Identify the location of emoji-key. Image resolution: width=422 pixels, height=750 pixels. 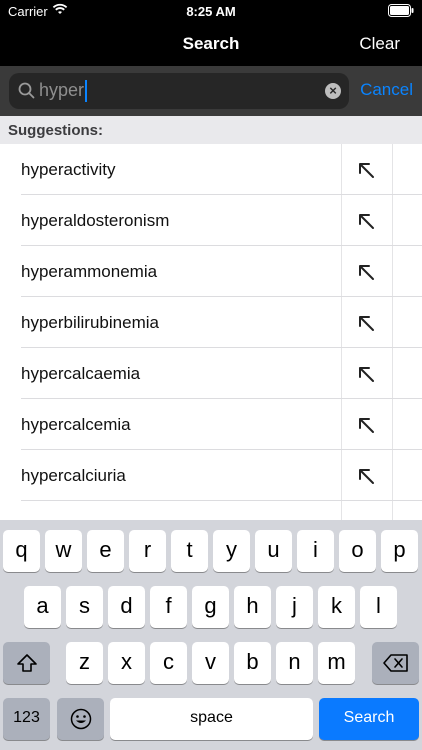
(80, 719).